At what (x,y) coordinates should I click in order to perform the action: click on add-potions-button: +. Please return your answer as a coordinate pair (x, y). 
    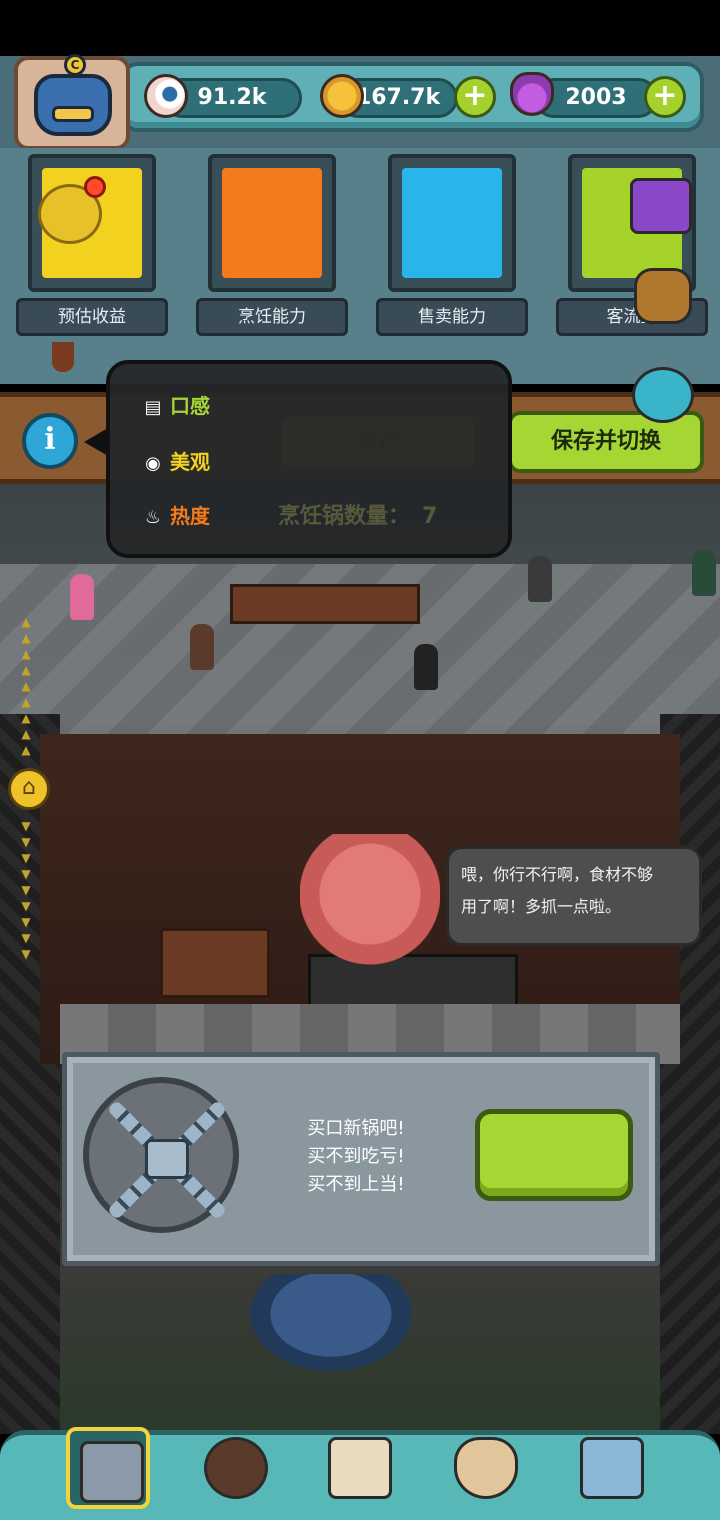
    Looking at the image, I should click on (665, 97).